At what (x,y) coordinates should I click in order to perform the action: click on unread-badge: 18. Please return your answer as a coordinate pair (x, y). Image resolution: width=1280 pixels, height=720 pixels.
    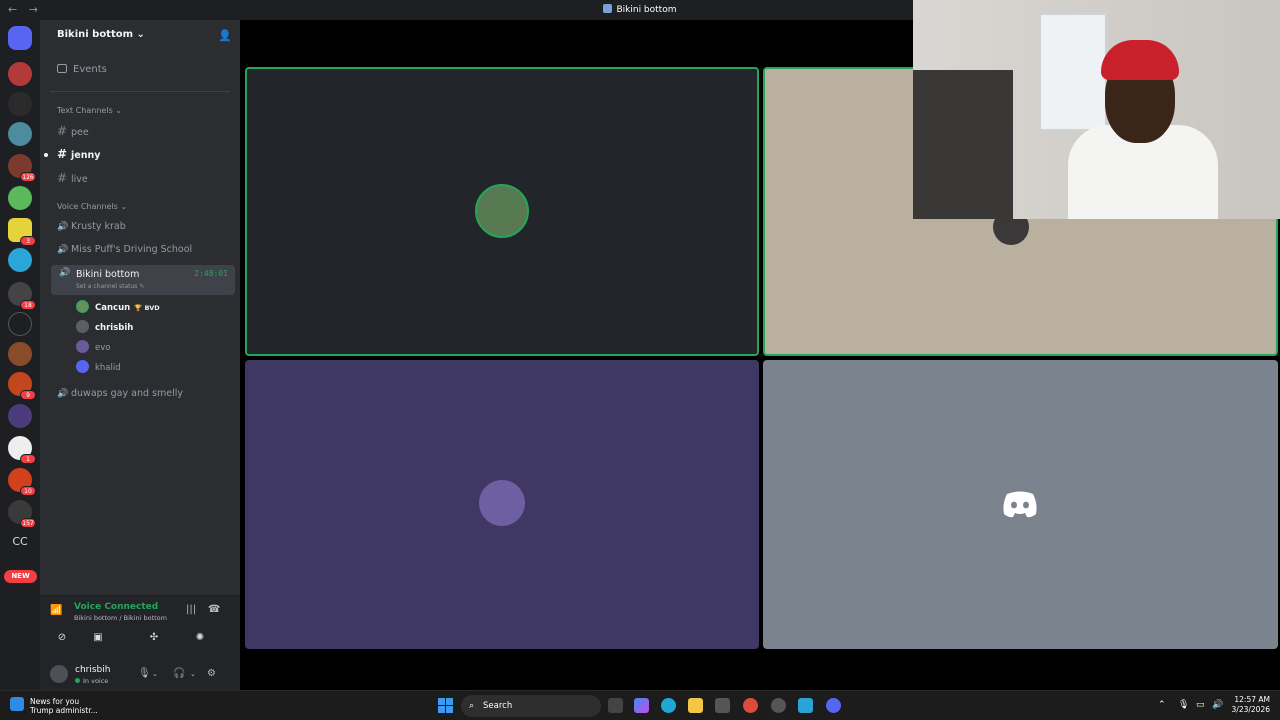
    Looking at the image, I should click on (28, 305).